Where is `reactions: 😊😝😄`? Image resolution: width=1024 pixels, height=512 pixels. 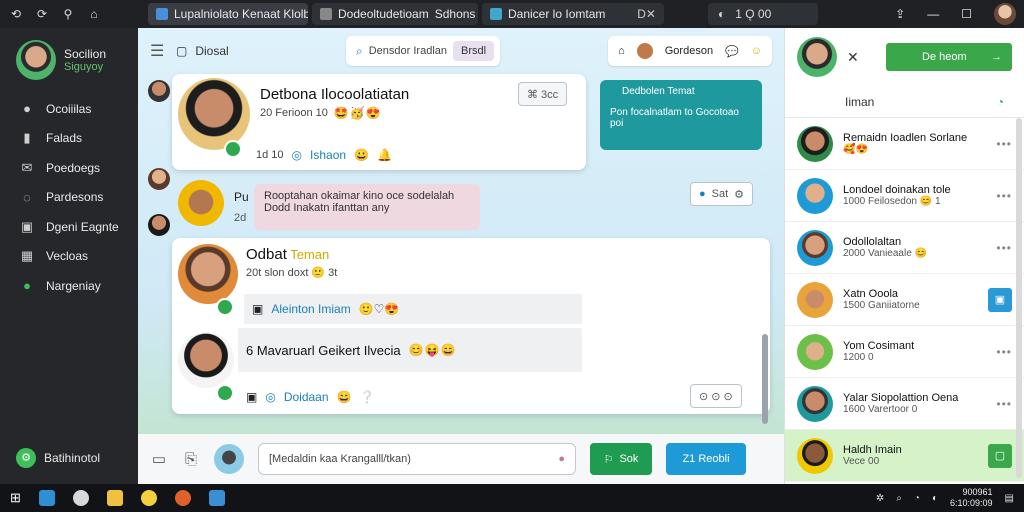
reactions: 😊😝😄 is located at coordinates (433, 350).